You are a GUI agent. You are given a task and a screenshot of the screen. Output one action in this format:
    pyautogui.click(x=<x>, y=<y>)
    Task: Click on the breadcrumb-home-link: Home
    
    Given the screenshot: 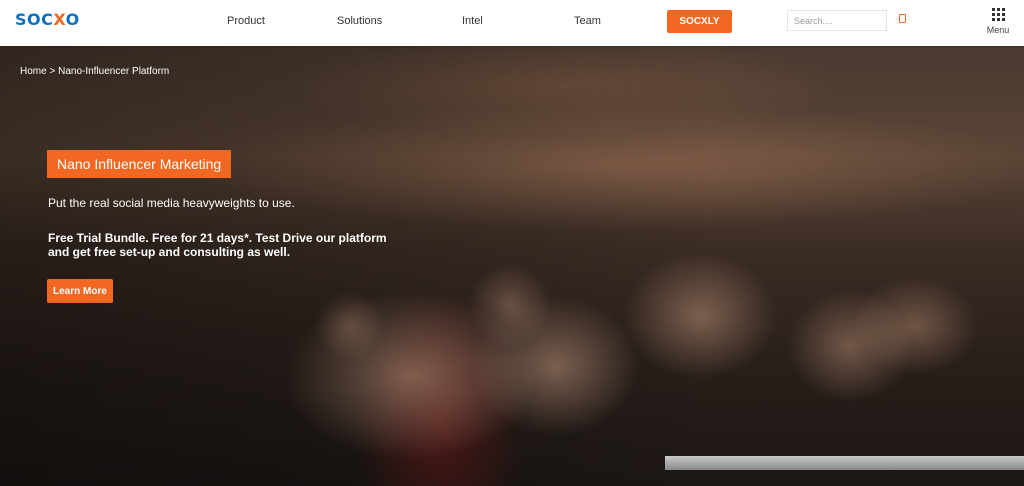 What is the action you would take?
    pyautogui.click(x=33, y=71)
    